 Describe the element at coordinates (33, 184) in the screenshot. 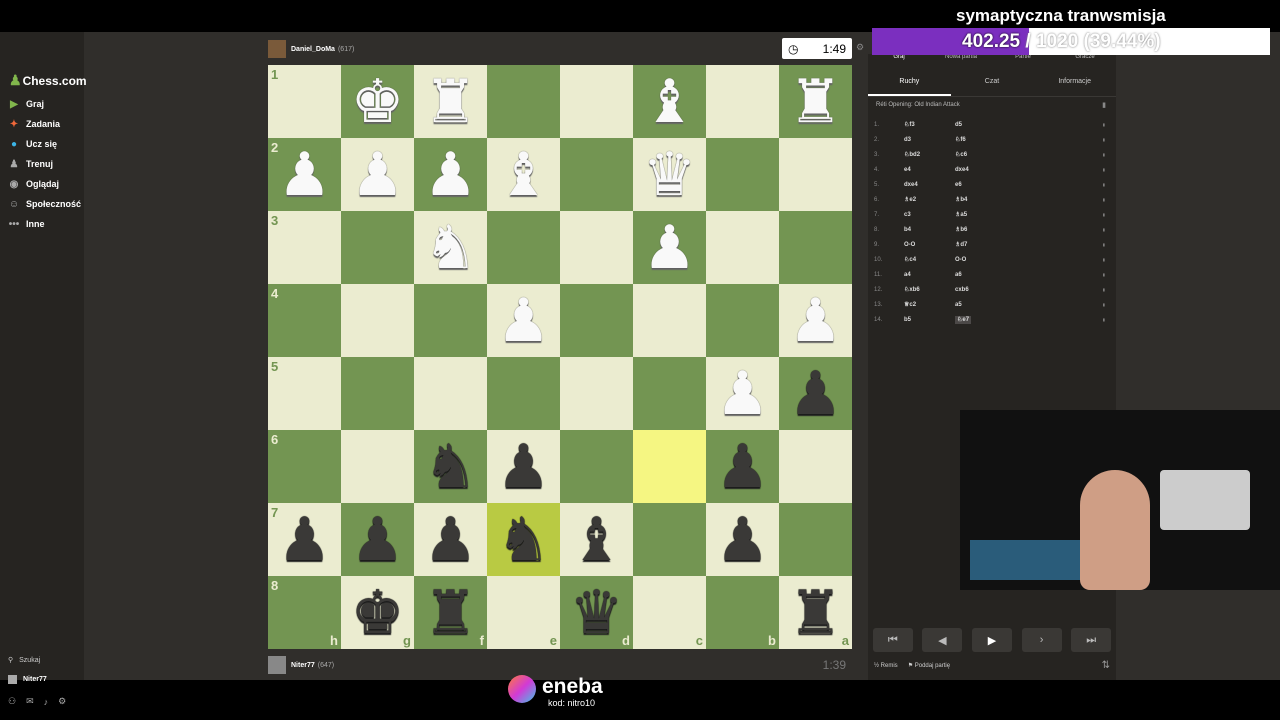

I see `sidebar-item-5: ◉ Oglądaj` at that location.